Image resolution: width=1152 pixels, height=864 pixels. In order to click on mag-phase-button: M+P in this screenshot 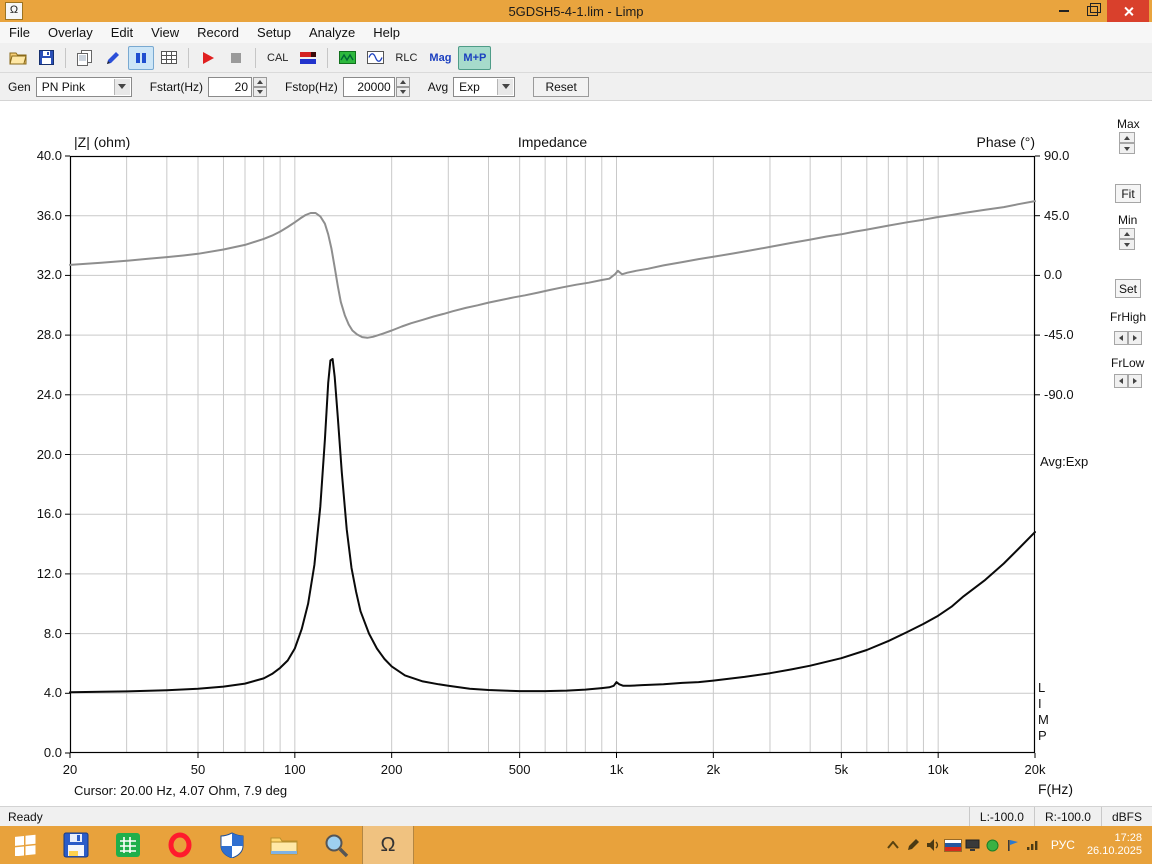, I will do `click(475, 57)`.